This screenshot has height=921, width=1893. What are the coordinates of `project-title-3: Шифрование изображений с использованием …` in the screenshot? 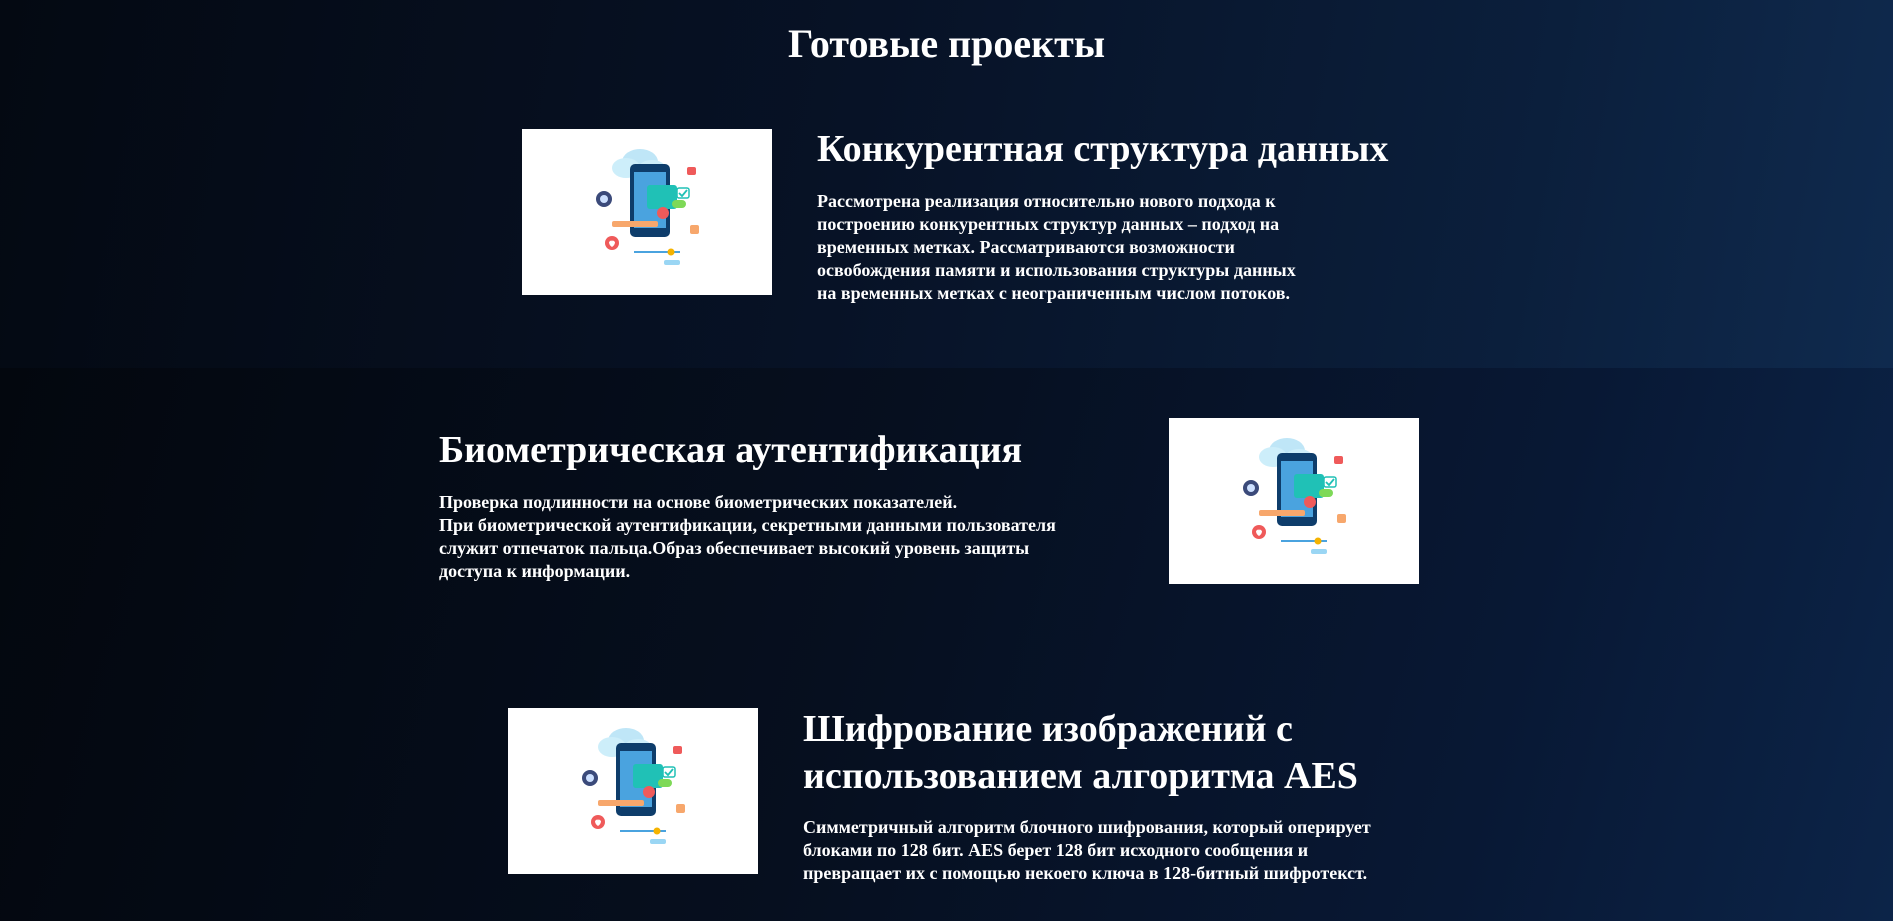 It's located at (1080, 752).